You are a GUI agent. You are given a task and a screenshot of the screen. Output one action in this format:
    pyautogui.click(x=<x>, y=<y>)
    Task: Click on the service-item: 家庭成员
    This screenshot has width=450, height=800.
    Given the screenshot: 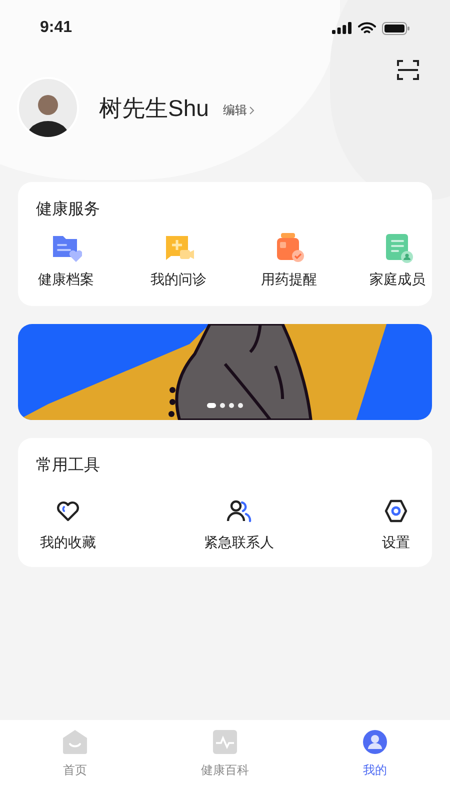 What is the action you would take?
    pyautogui.click(x=398, y=261)
    